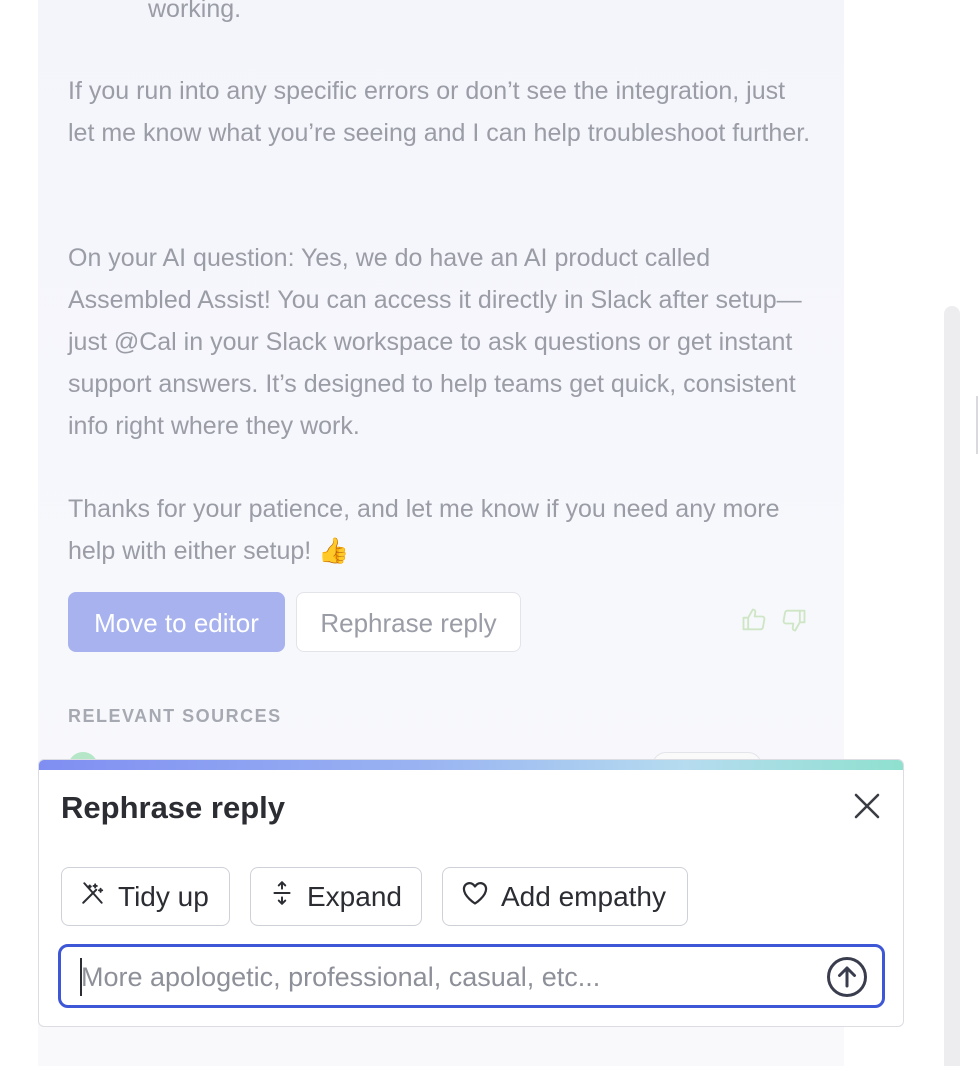 The height and width of the screenshot is (1066, 978). I want to click on tidy-up-button: Tidy up, so click(145, 896).